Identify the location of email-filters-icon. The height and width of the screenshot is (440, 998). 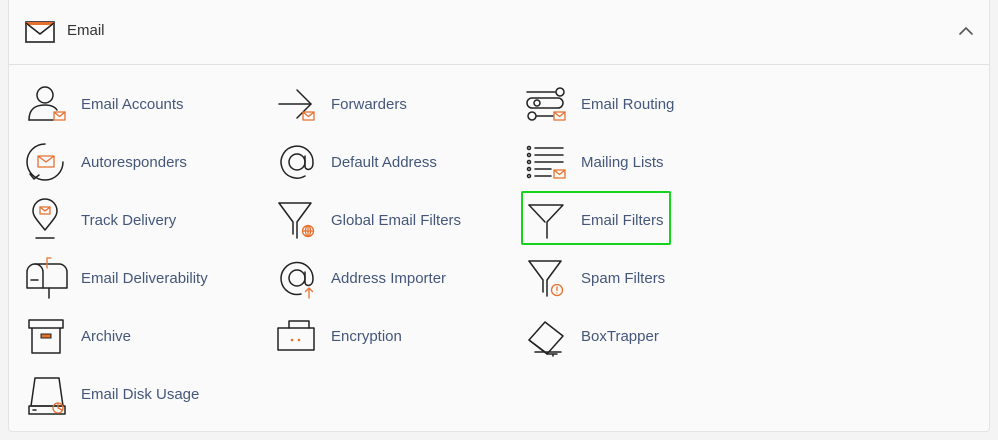
(546, 221).